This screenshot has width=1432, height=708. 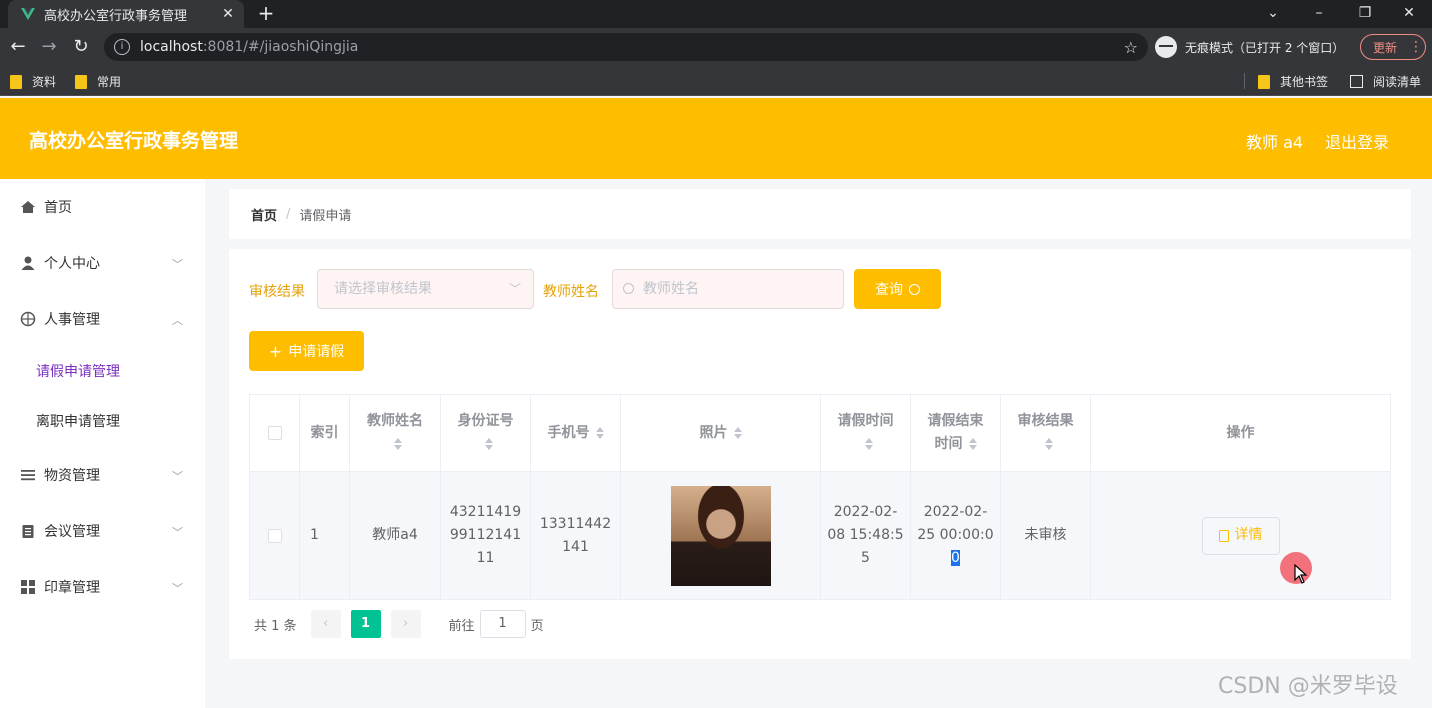 I want to click on address-bar: i localhost:8081/#/jiaoshiQingjia ☆, so click(x=626, y=47).